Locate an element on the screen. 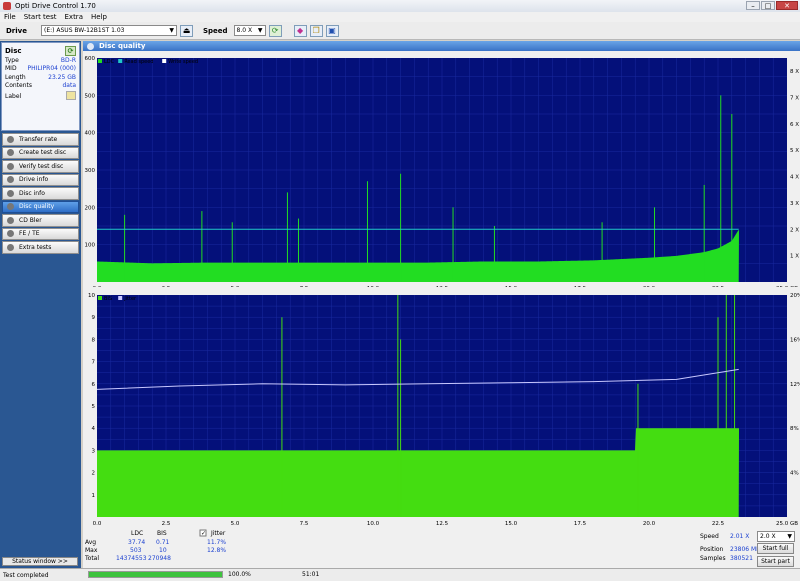  app-icon is located at coordinates (7, 6).